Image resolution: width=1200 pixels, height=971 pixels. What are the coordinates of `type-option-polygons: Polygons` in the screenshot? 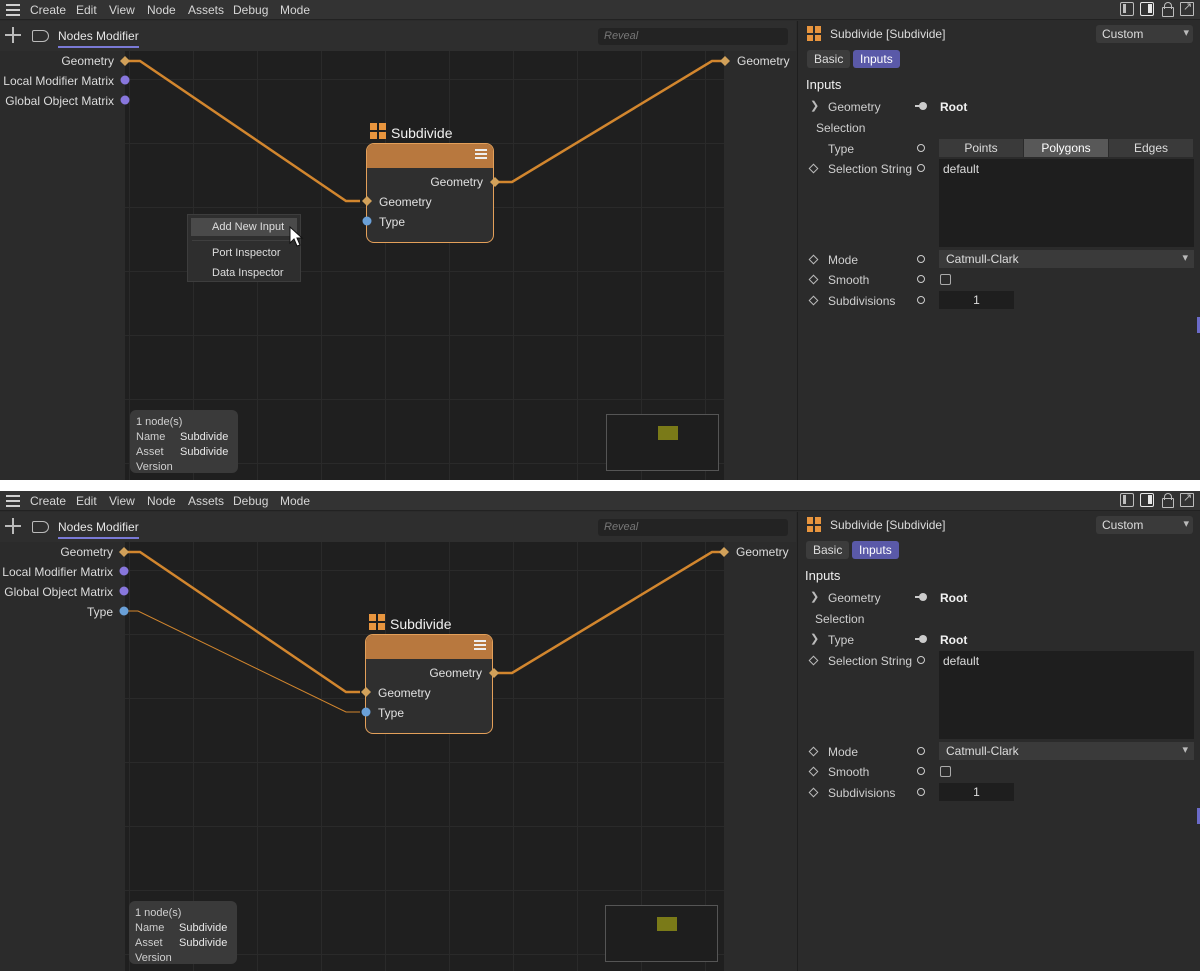 It's located at (1066, 148).